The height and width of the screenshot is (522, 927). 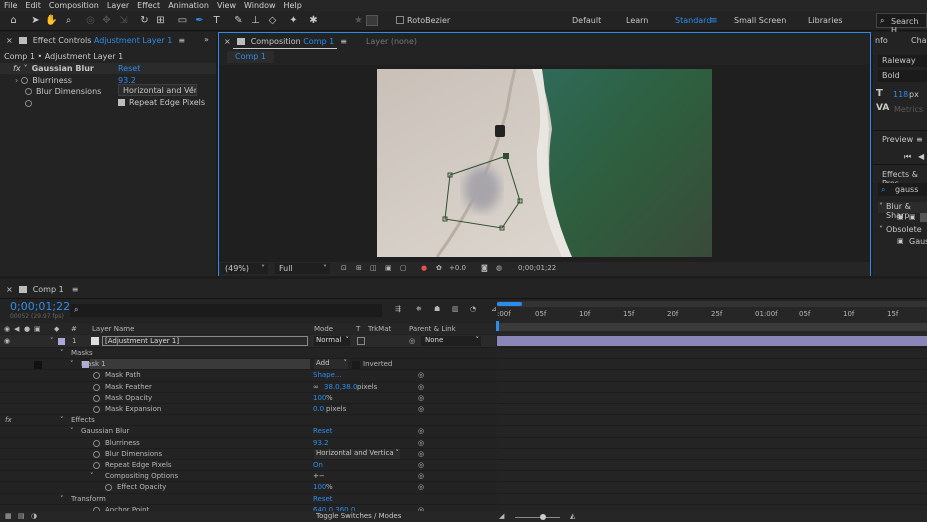 What do you see at coordinates (343, 41) in the screenshot?
I see `panel-menu-icon: ≡` at bounding box center [343, 41].